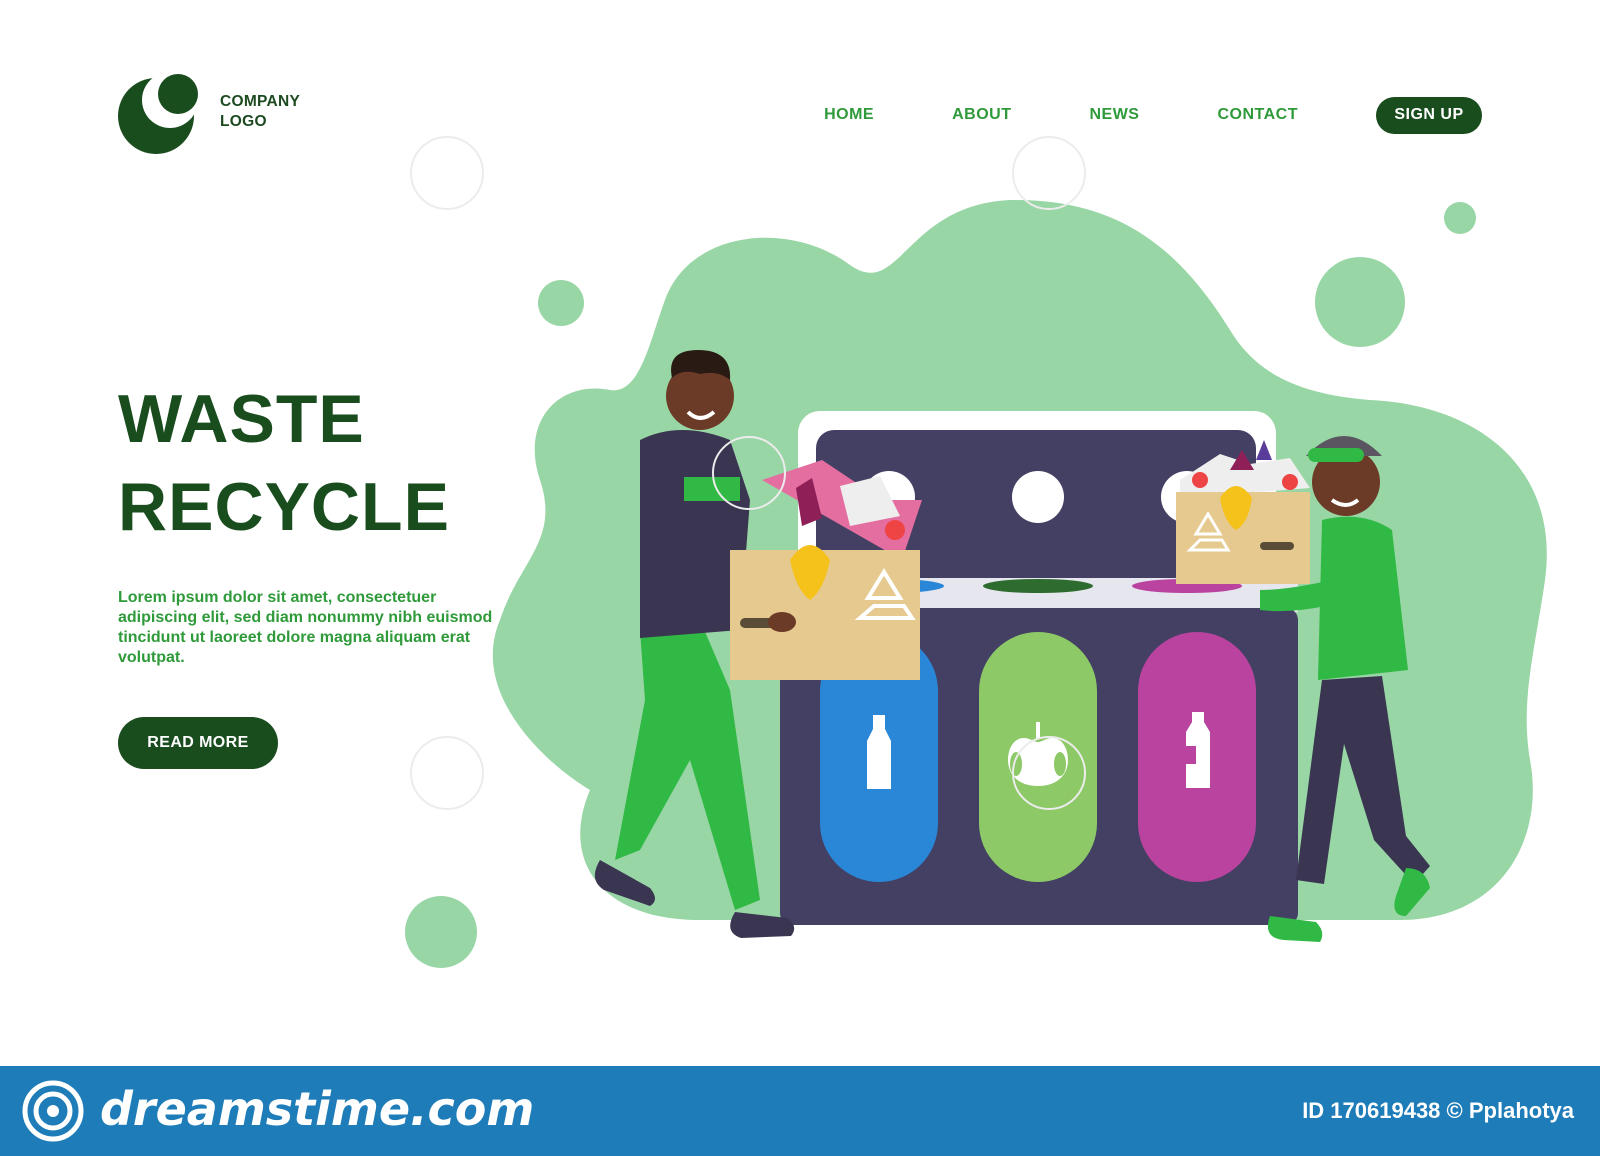  I want to click on stock-footer-bar: dreamstime.com ID 170619438 © Pplahotya, so click(800, 1111).